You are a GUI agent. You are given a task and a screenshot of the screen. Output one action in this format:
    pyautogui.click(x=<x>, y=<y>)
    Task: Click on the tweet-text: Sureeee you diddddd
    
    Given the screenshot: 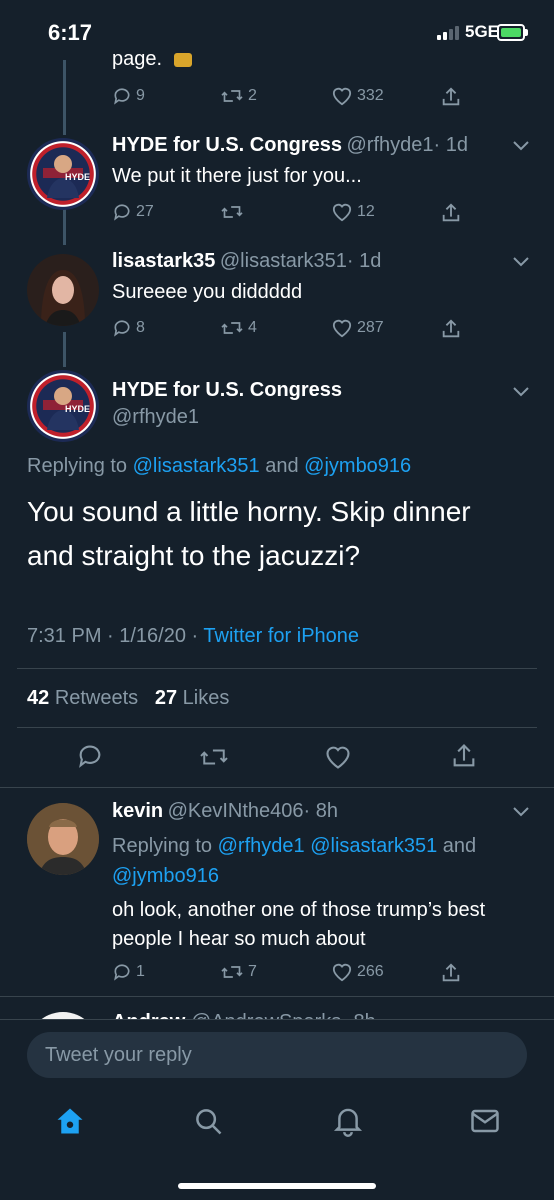 What is the action you would take?
    pyautogui.click(x=207, y=292)
    